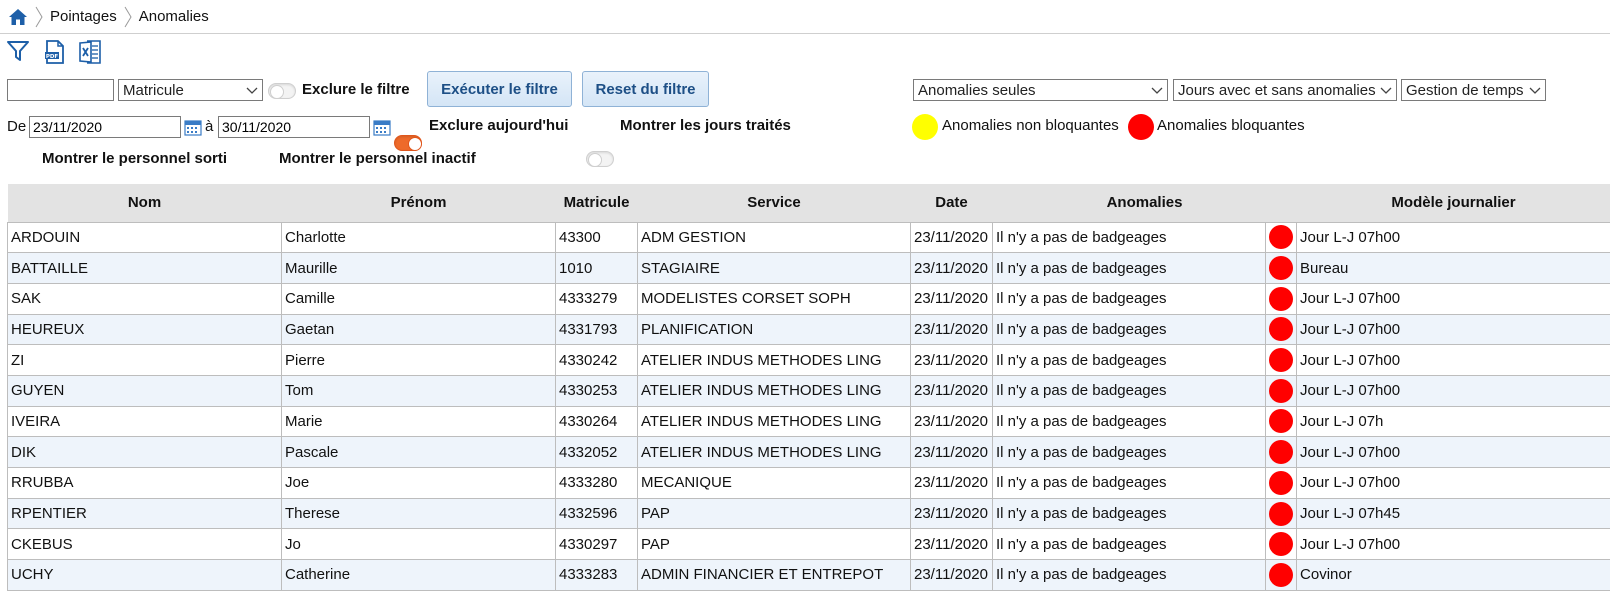 This screenshot has width=1610, height=607. I want to click on cell-prenom: Pierre, so click(418, 360).